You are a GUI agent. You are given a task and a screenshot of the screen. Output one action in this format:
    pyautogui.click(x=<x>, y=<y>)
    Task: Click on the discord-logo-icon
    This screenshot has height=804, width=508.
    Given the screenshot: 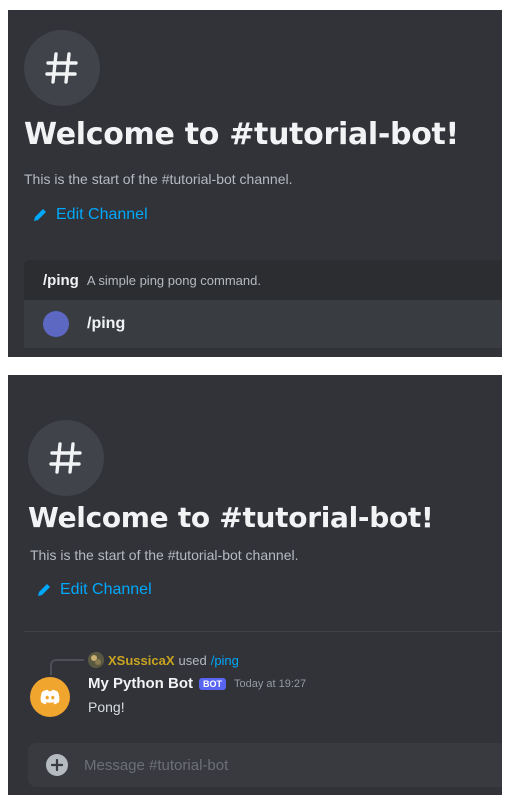 What is the action you would take?
    pyautogui.click(x=50, y=697)
    